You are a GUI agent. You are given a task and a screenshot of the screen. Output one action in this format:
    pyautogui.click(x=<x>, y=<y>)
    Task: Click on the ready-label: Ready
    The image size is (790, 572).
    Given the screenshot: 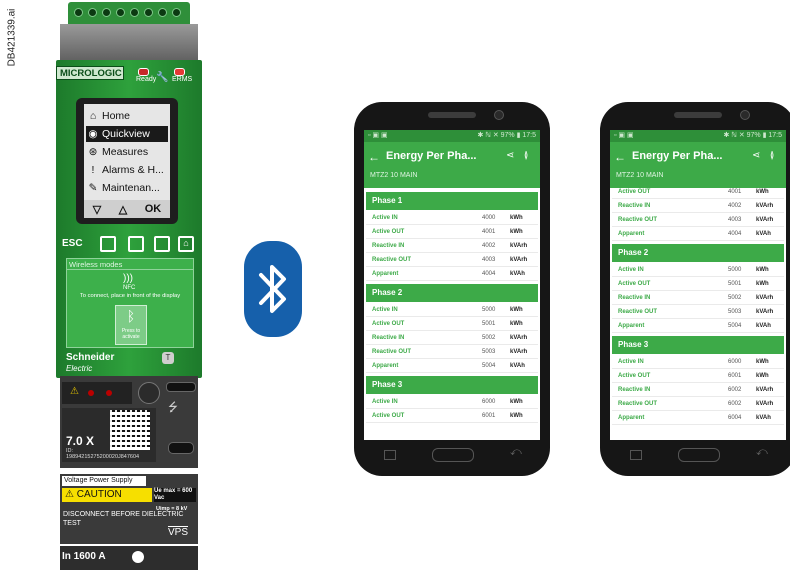 What is the action you would take?
    pyautogui.click(x=146, y=79)
    